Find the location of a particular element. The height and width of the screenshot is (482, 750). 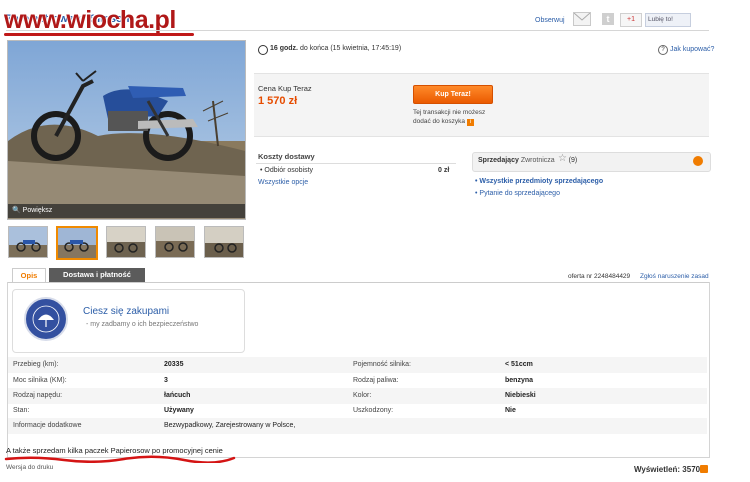

price-label: Cena Kup Teraz is located at coordinates (285, 88).